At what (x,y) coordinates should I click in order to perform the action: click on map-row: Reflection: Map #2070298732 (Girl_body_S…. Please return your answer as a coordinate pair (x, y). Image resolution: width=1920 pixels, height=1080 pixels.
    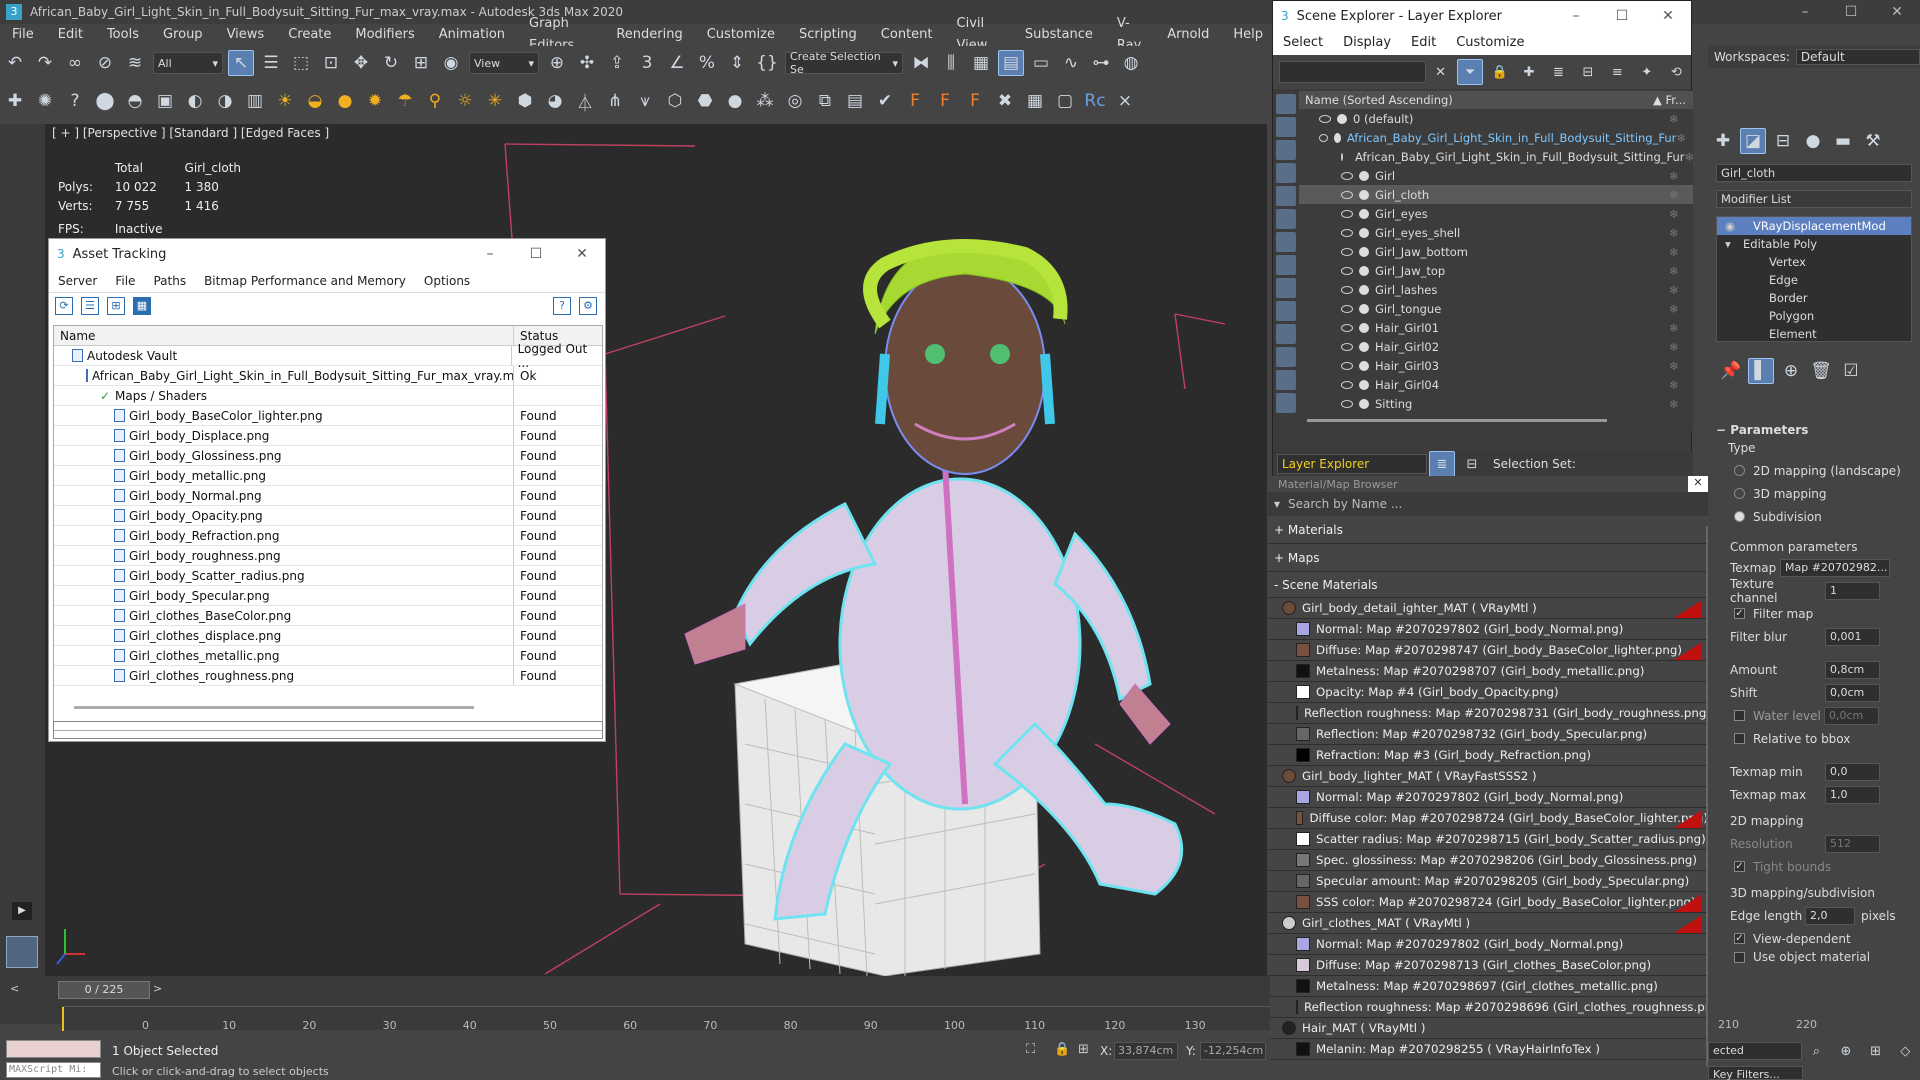
    Looking at the image, I should click on (1488, 734).